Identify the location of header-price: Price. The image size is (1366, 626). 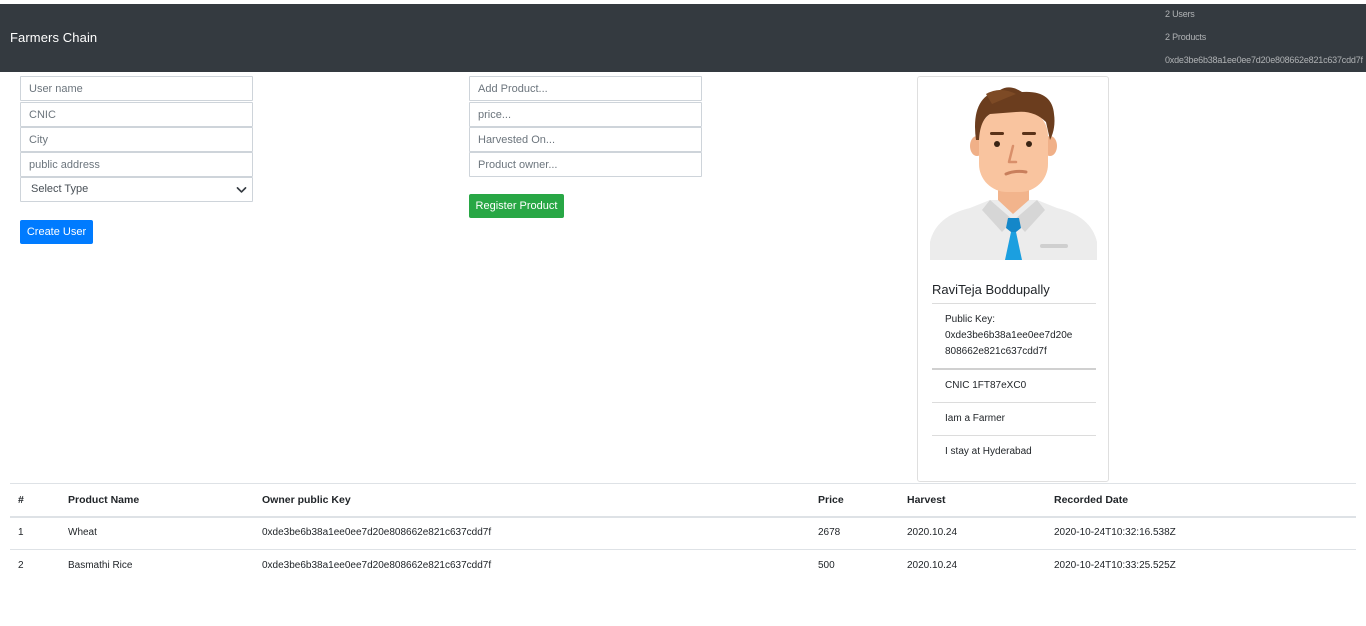
(831, 500).